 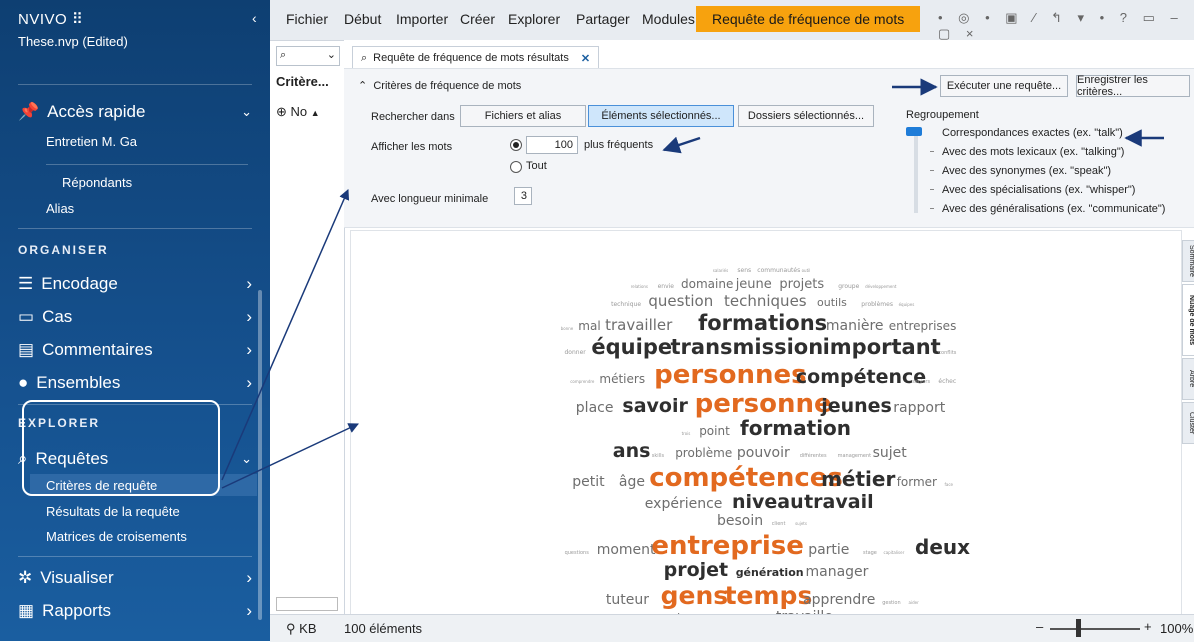 I want to click on tab-word-cloud: Nuage de mots, so click(x=1188, y=320).